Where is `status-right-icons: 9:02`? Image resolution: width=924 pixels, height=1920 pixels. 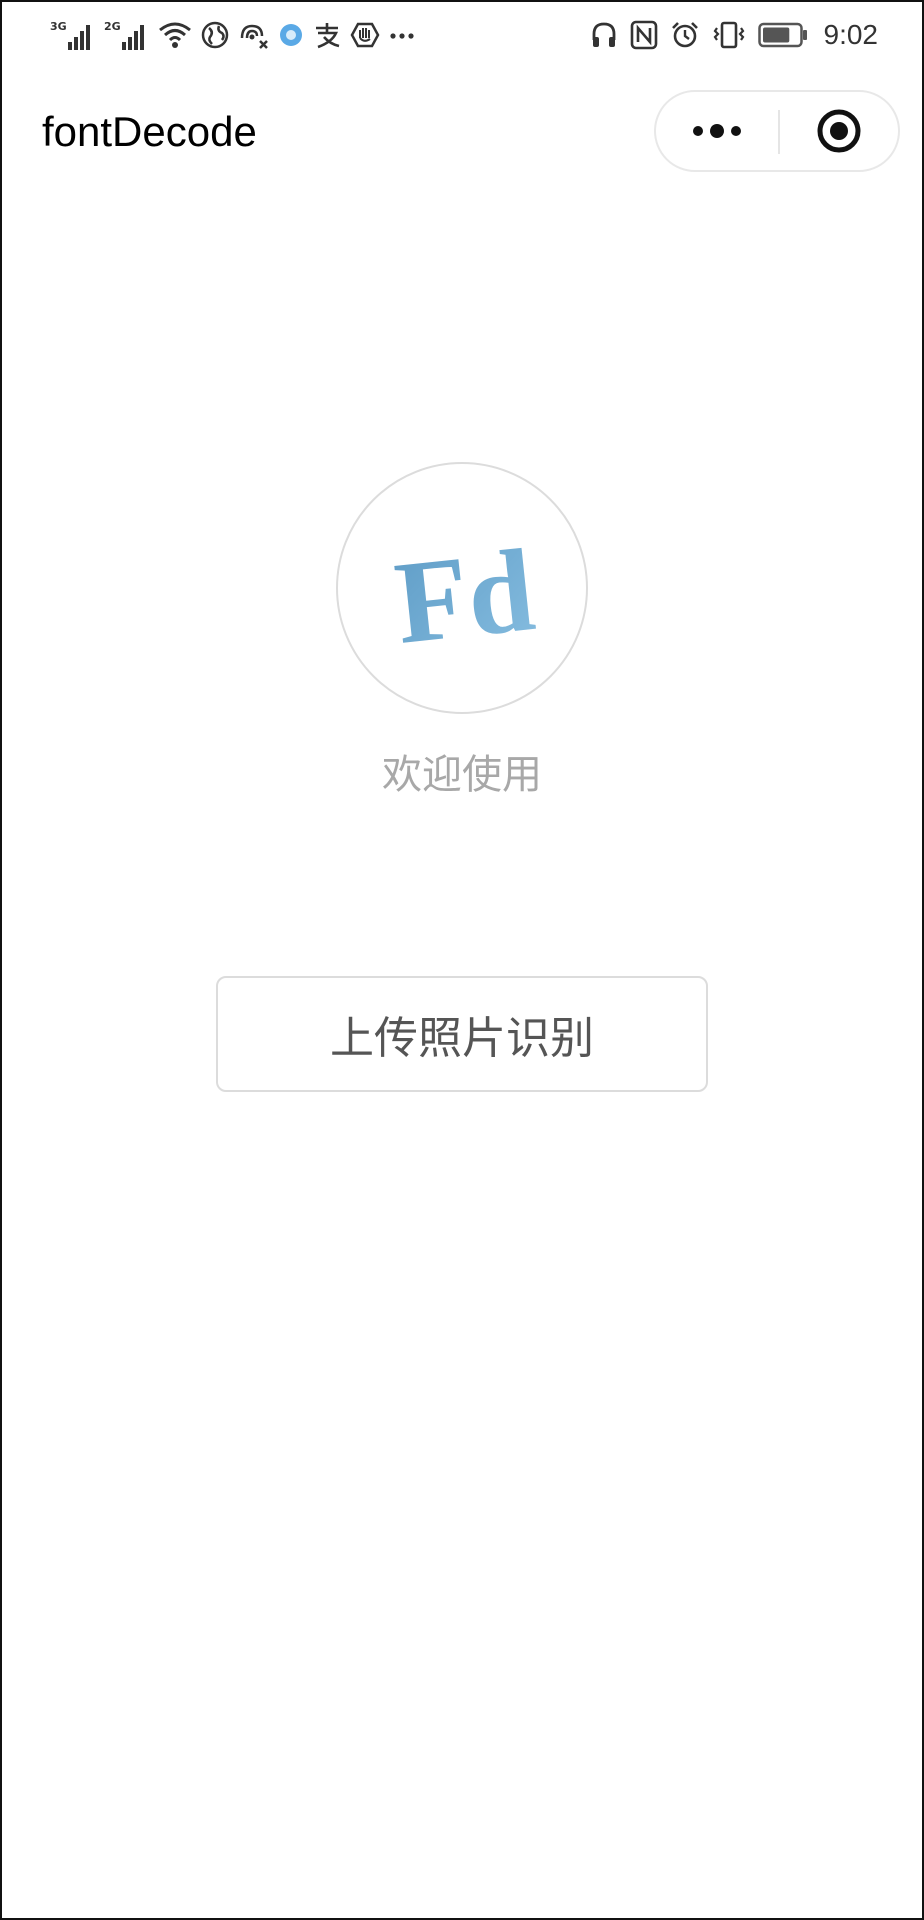 status-right-icons: 9:02 is located at coordinates (734, 35).